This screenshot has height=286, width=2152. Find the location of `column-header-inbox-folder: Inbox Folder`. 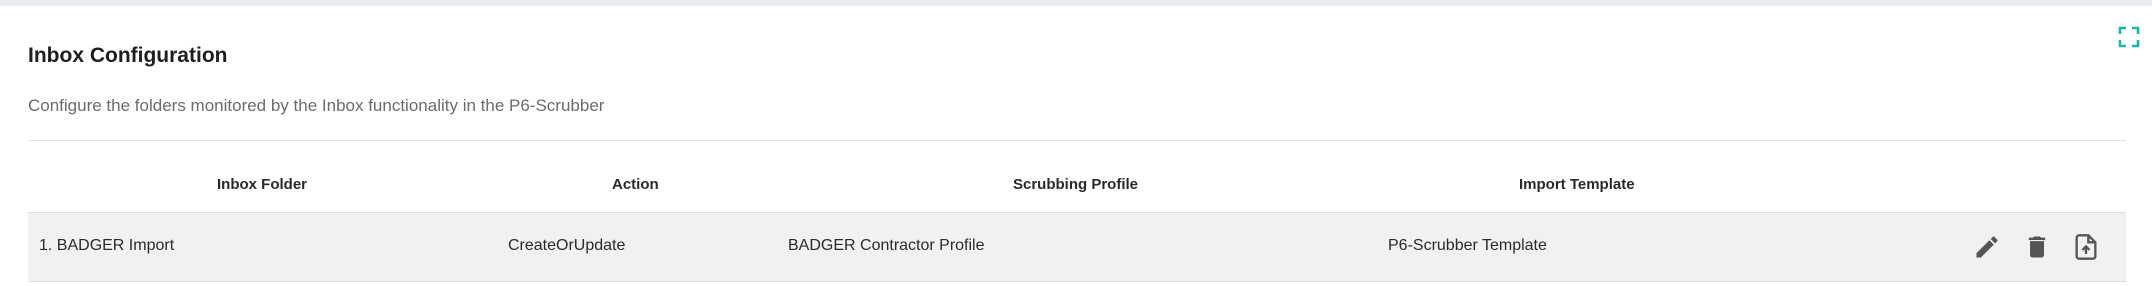

column-header-inbox-folder: Inbox Folder is located at coordinates (262, 184).